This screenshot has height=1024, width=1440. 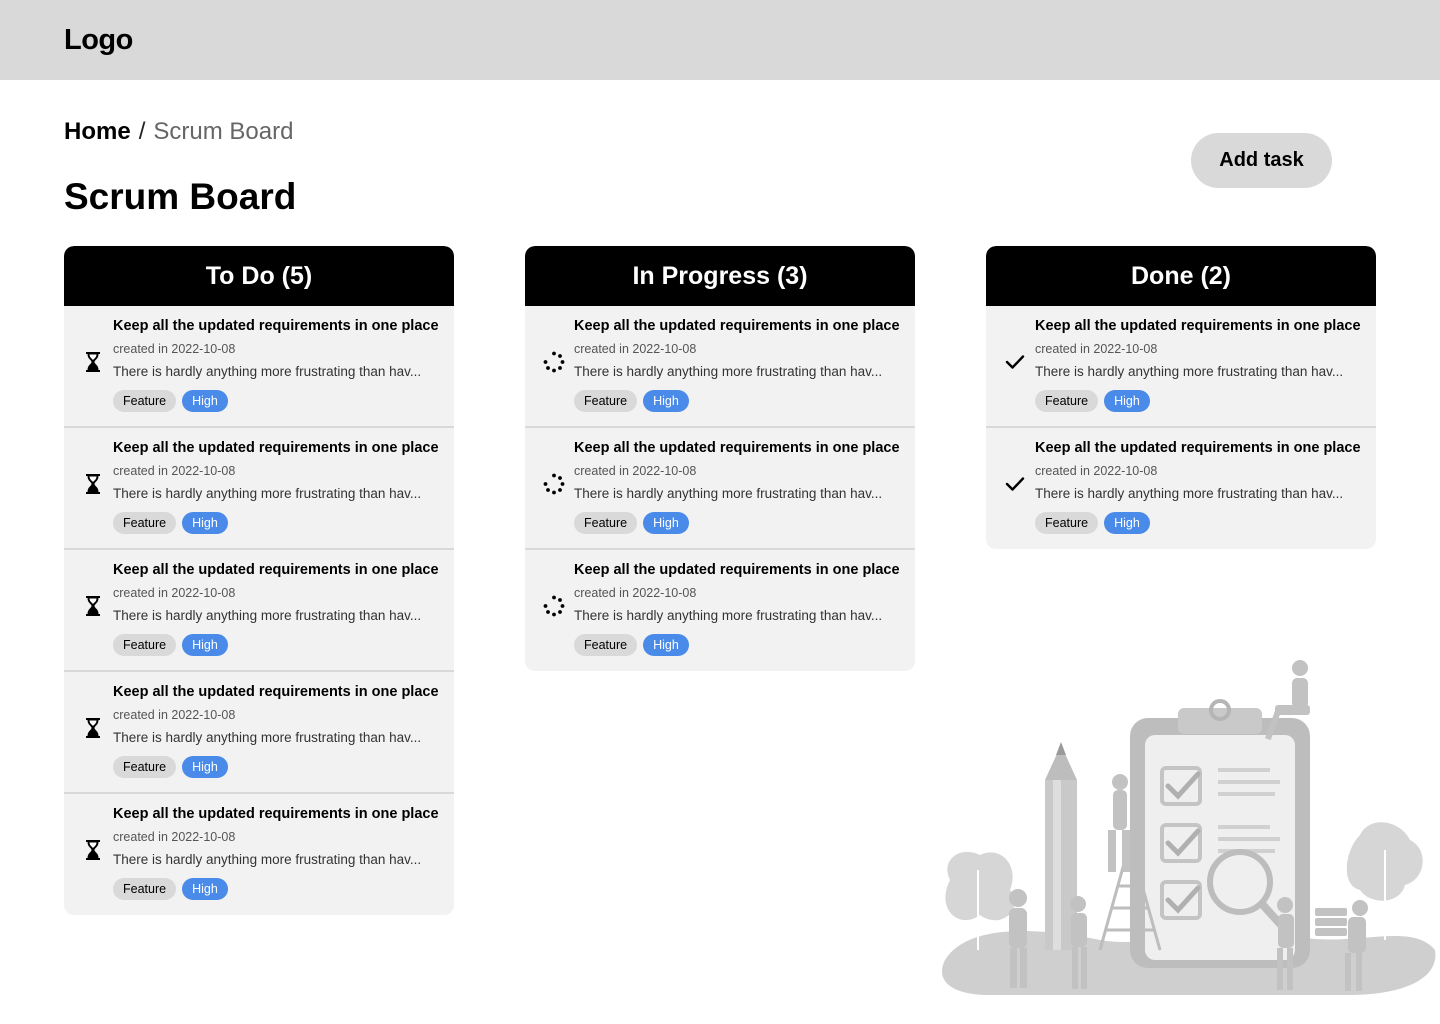 What do you see at coordinates (1181, 276) in the screenshot?
I see `column-header-done: Done (2)` at bounding box center [1181, 276].